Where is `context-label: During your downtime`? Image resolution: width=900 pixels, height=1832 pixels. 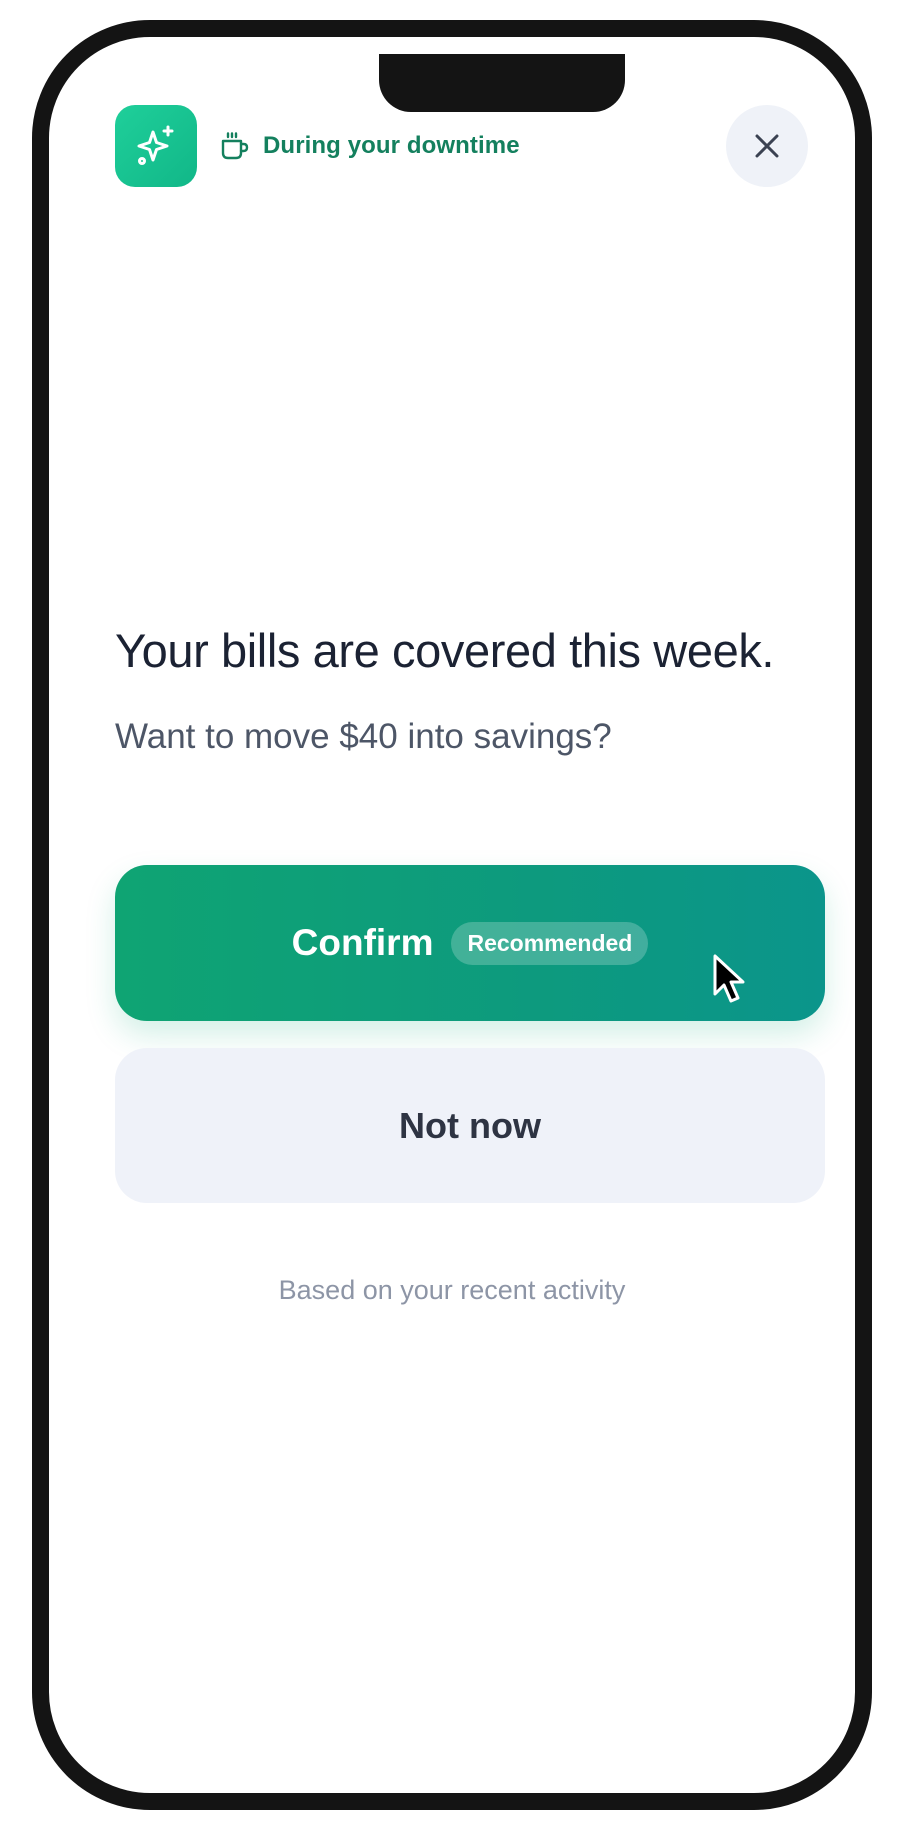 context-label: During your downtime is located at coordinates (391, 145).